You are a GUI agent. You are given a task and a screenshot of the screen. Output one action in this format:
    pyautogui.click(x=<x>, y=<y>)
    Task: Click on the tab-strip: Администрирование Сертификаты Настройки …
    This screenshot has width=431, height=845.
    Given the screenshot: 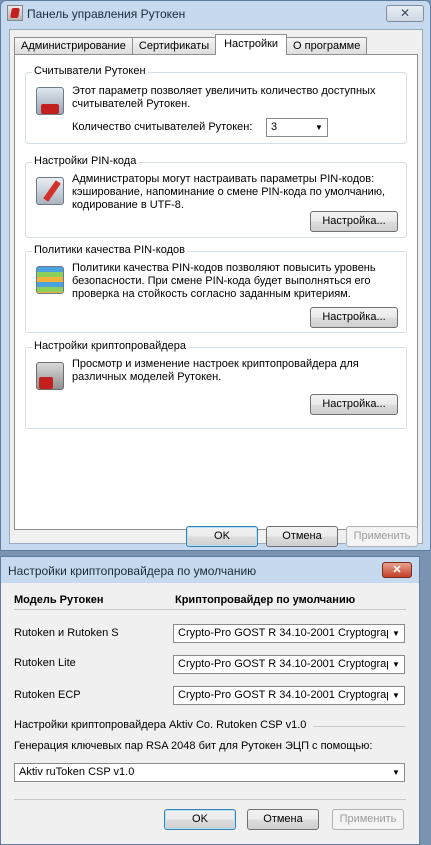 What is the action you would take?
    pyautogui.click(x=191, y=44)
    